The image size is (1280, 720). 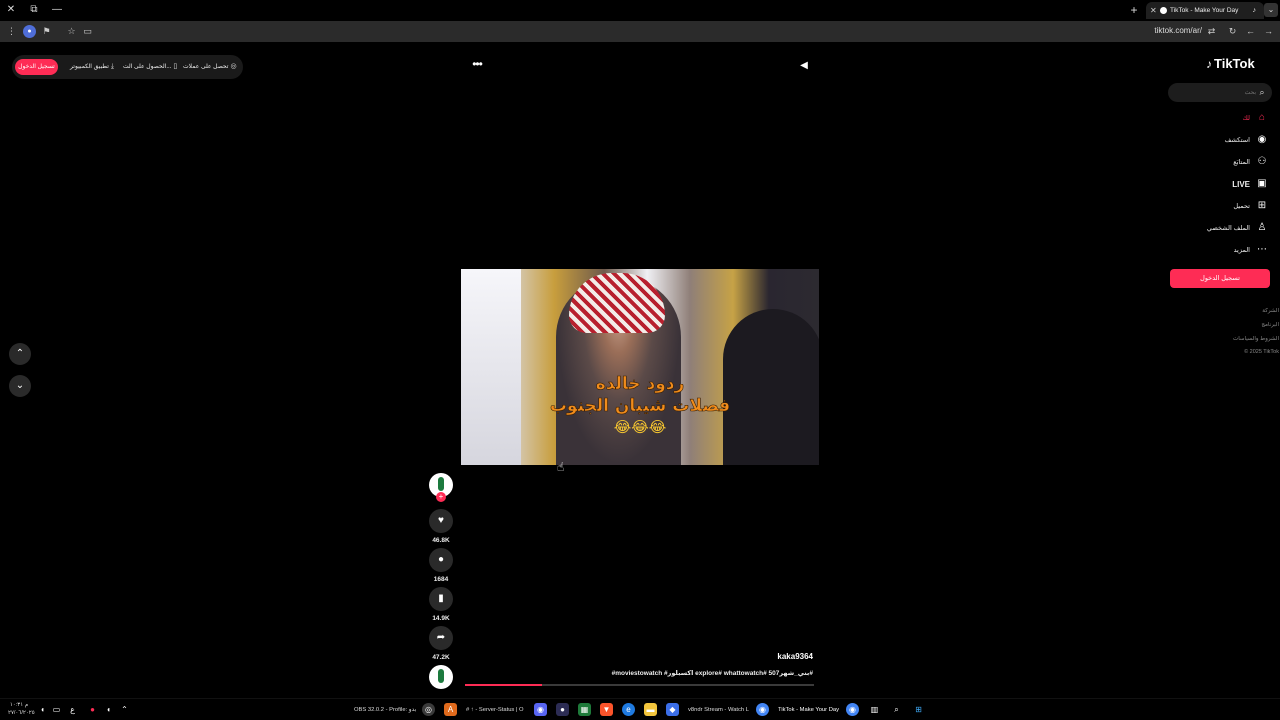 I want to click on upload-icon: ⊞, so click(x=1262, y=205).